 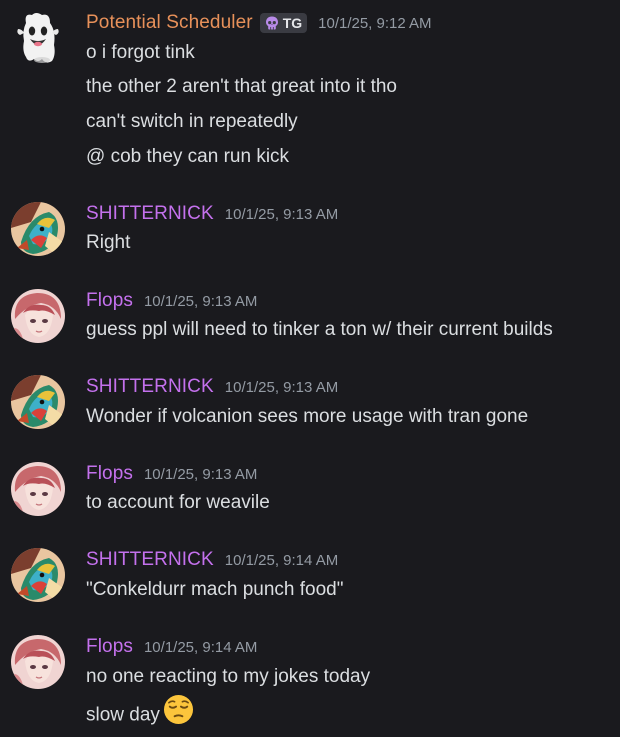 I want to click on message-text: o i forgot tink, so click(x=140, y=52).